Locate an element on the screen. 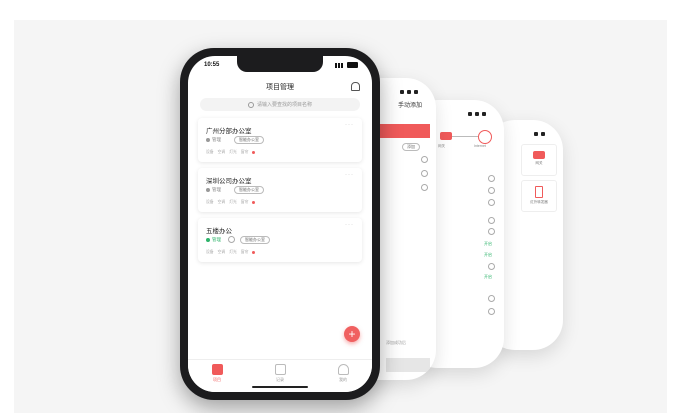 The image size is (681, 413). project-name: 广州分部办公室 is located at coordinates (229, 131).